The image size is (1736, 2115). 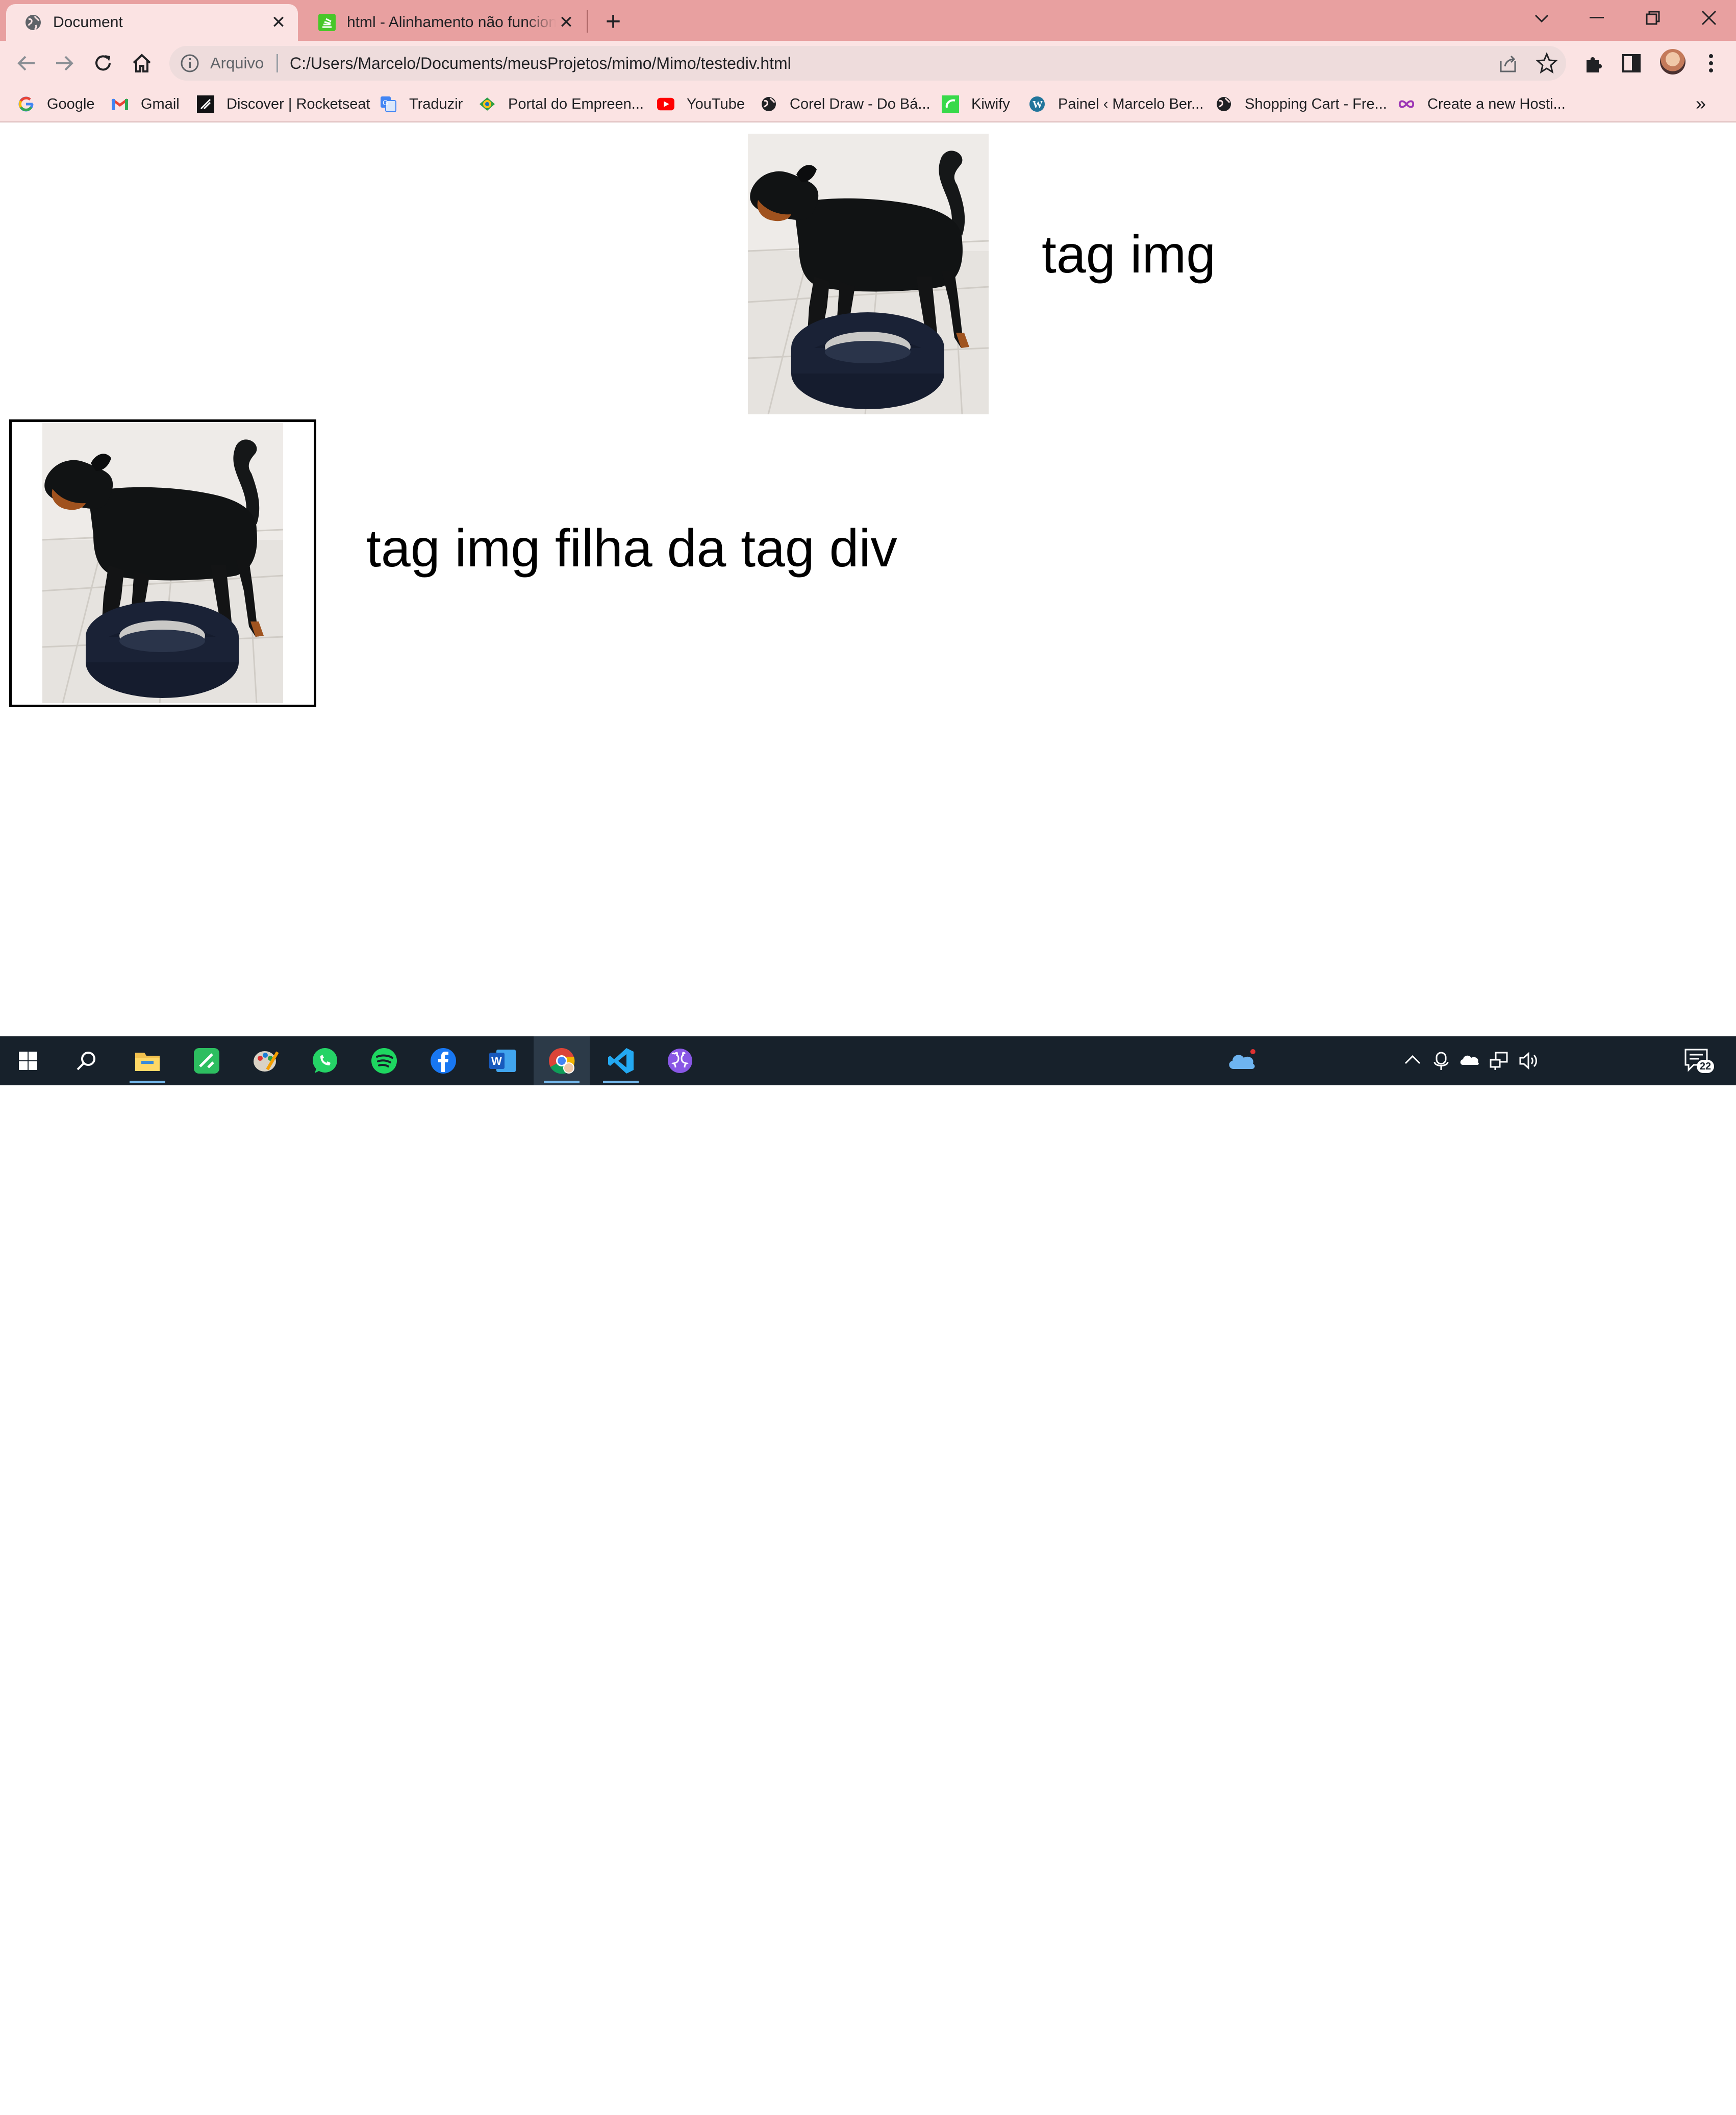 What do you see at coordinates (152, 22) in the screenshot?
I see `tab-document: Document ✕` at bounding box center [152, 22].